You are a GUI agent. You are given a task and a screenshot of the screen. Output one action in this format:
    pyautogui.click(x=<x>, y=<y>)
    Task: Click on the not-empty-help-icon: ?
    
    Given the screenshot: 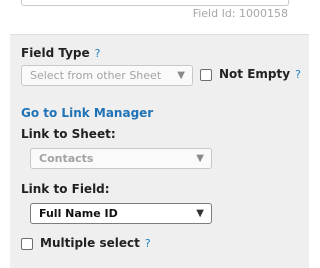 What is the action you would take?
    pyautogui.click(x=298, y=74)
    